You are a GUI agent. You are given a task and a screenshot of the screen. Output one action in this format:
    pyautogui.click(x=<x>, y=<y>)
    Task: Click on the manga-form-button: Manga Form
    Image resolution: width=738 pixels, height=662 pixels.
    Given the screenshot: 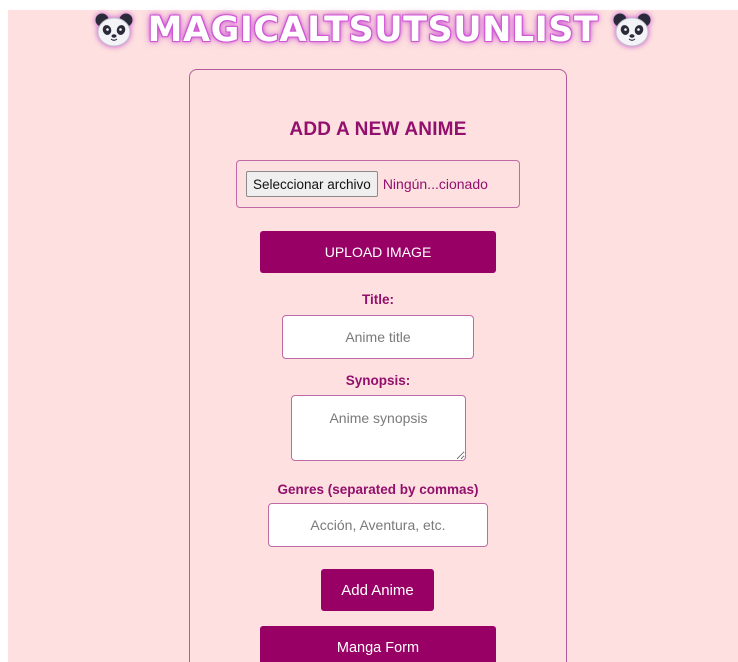 What is the action you would take?
    pyautogui.click(x=378, y=644)
    